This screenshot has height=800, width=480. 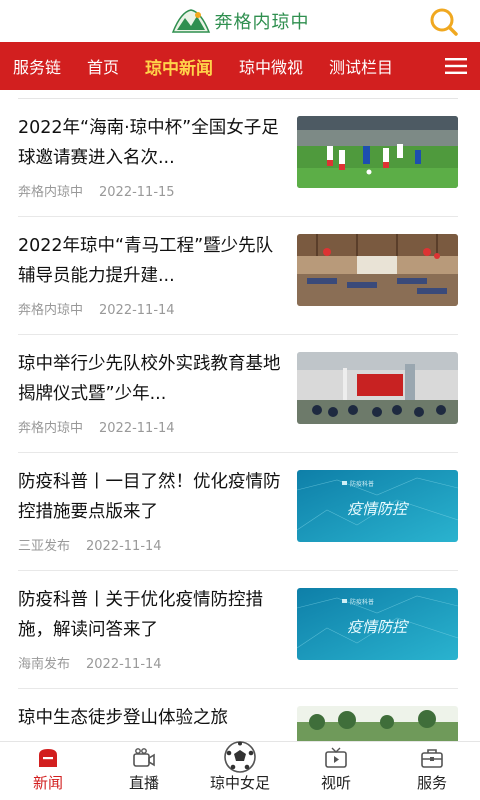 I want to click on news-meta: 三亚发布 2022-11-14, so click(x=90, y=544).